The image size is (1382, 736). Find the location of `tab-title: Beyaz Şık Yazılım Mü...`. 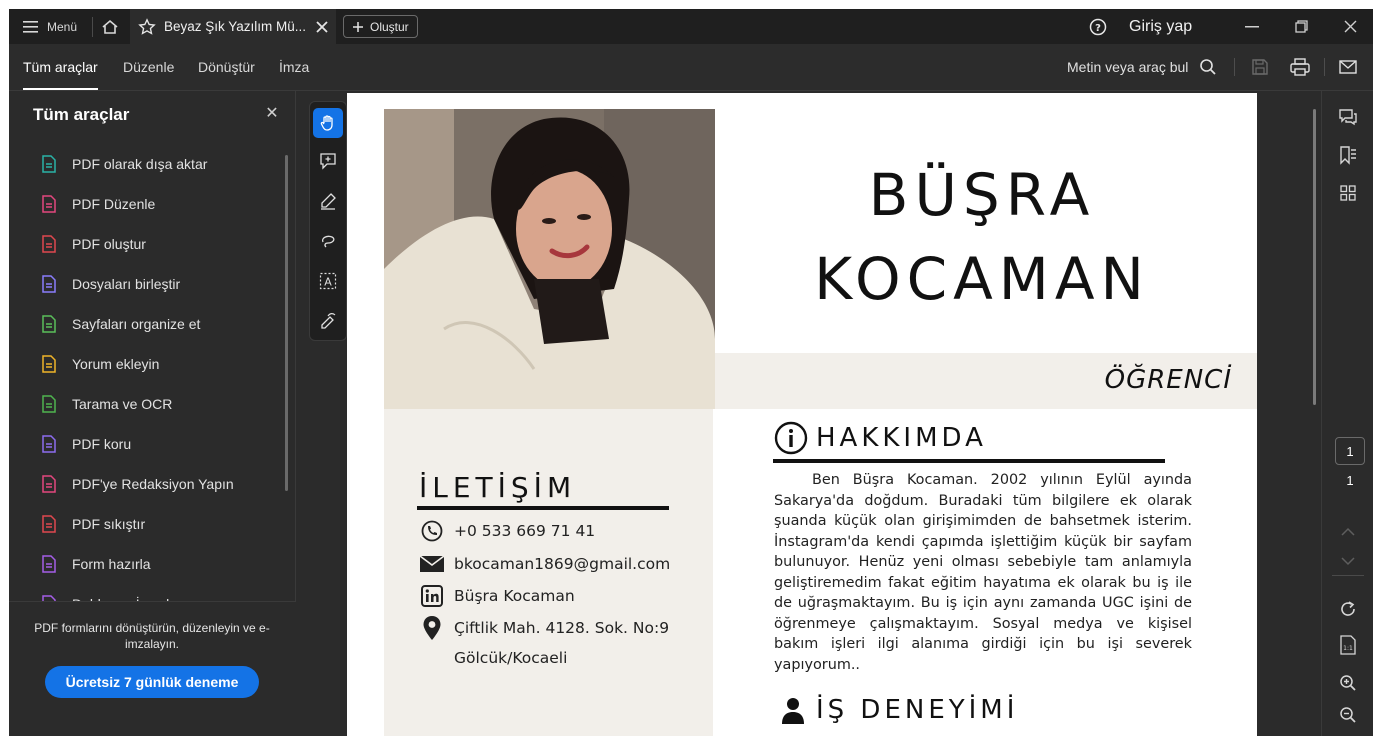

tab-title: Beyaz Şık Yazılım Mü... is located at coordinates (235, 26).